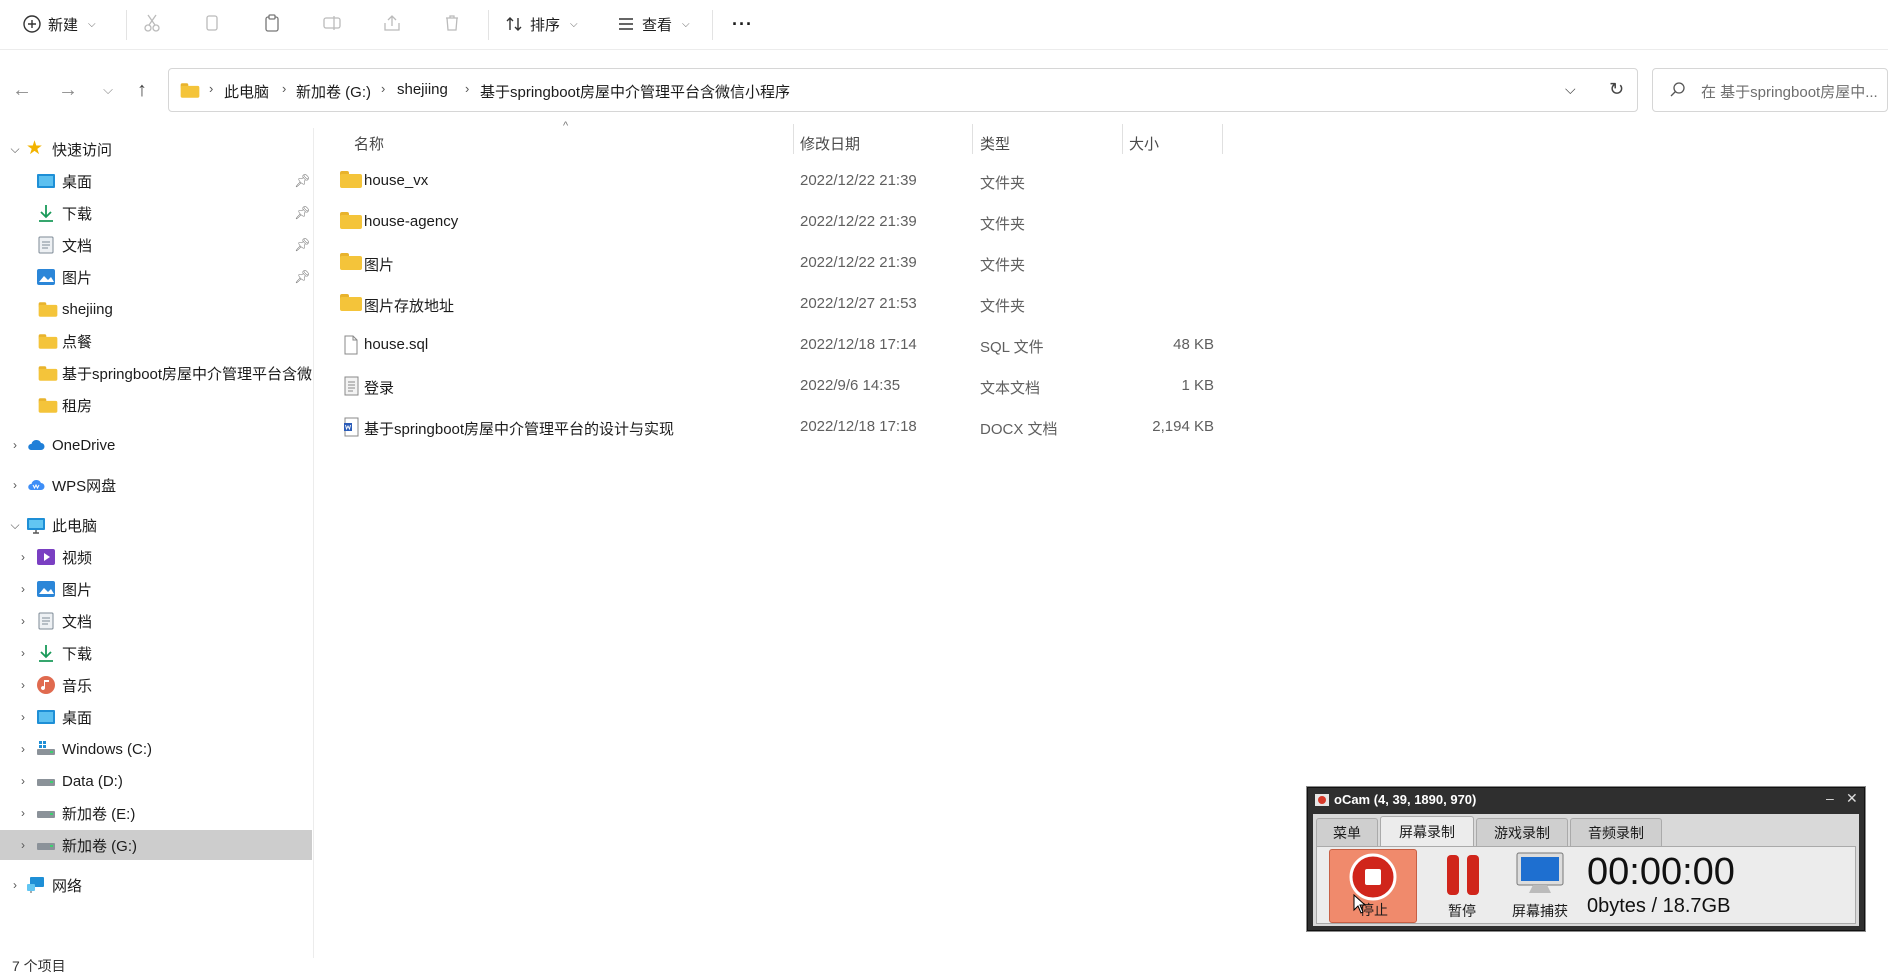 This screenshot has height=976, width=1888. What do you see at coordinates (156, 653) in the screenshot?
I see `sidebar-item-pc-downloads: › 下载` at bounding box center [156, 653].